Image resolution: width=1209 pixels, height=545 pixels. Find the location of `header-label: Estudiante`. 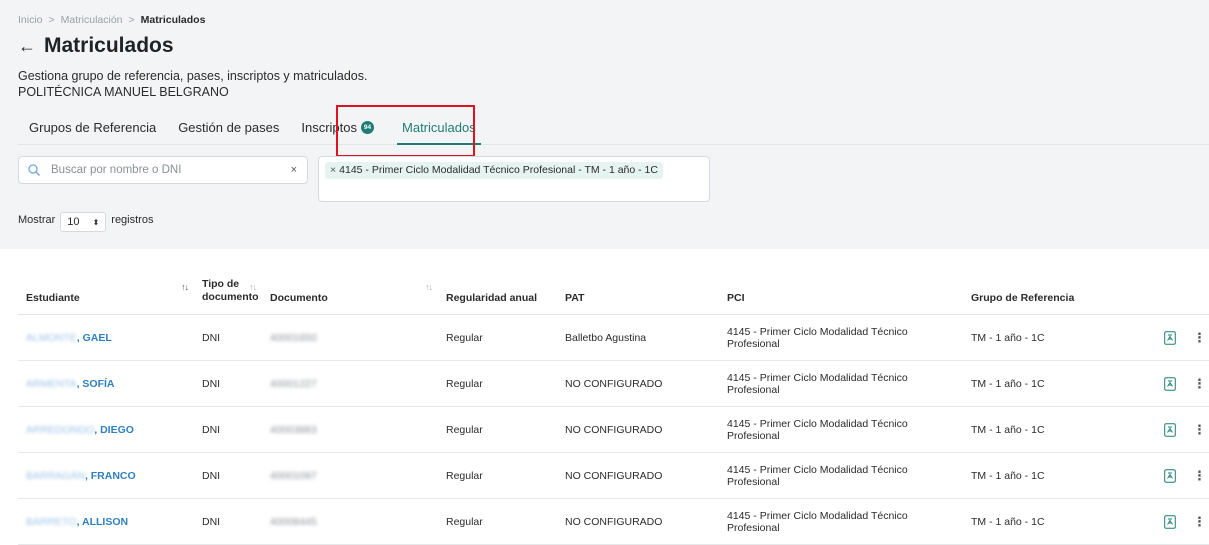

header-label: Estudiante is located at coordinates (53, 298).